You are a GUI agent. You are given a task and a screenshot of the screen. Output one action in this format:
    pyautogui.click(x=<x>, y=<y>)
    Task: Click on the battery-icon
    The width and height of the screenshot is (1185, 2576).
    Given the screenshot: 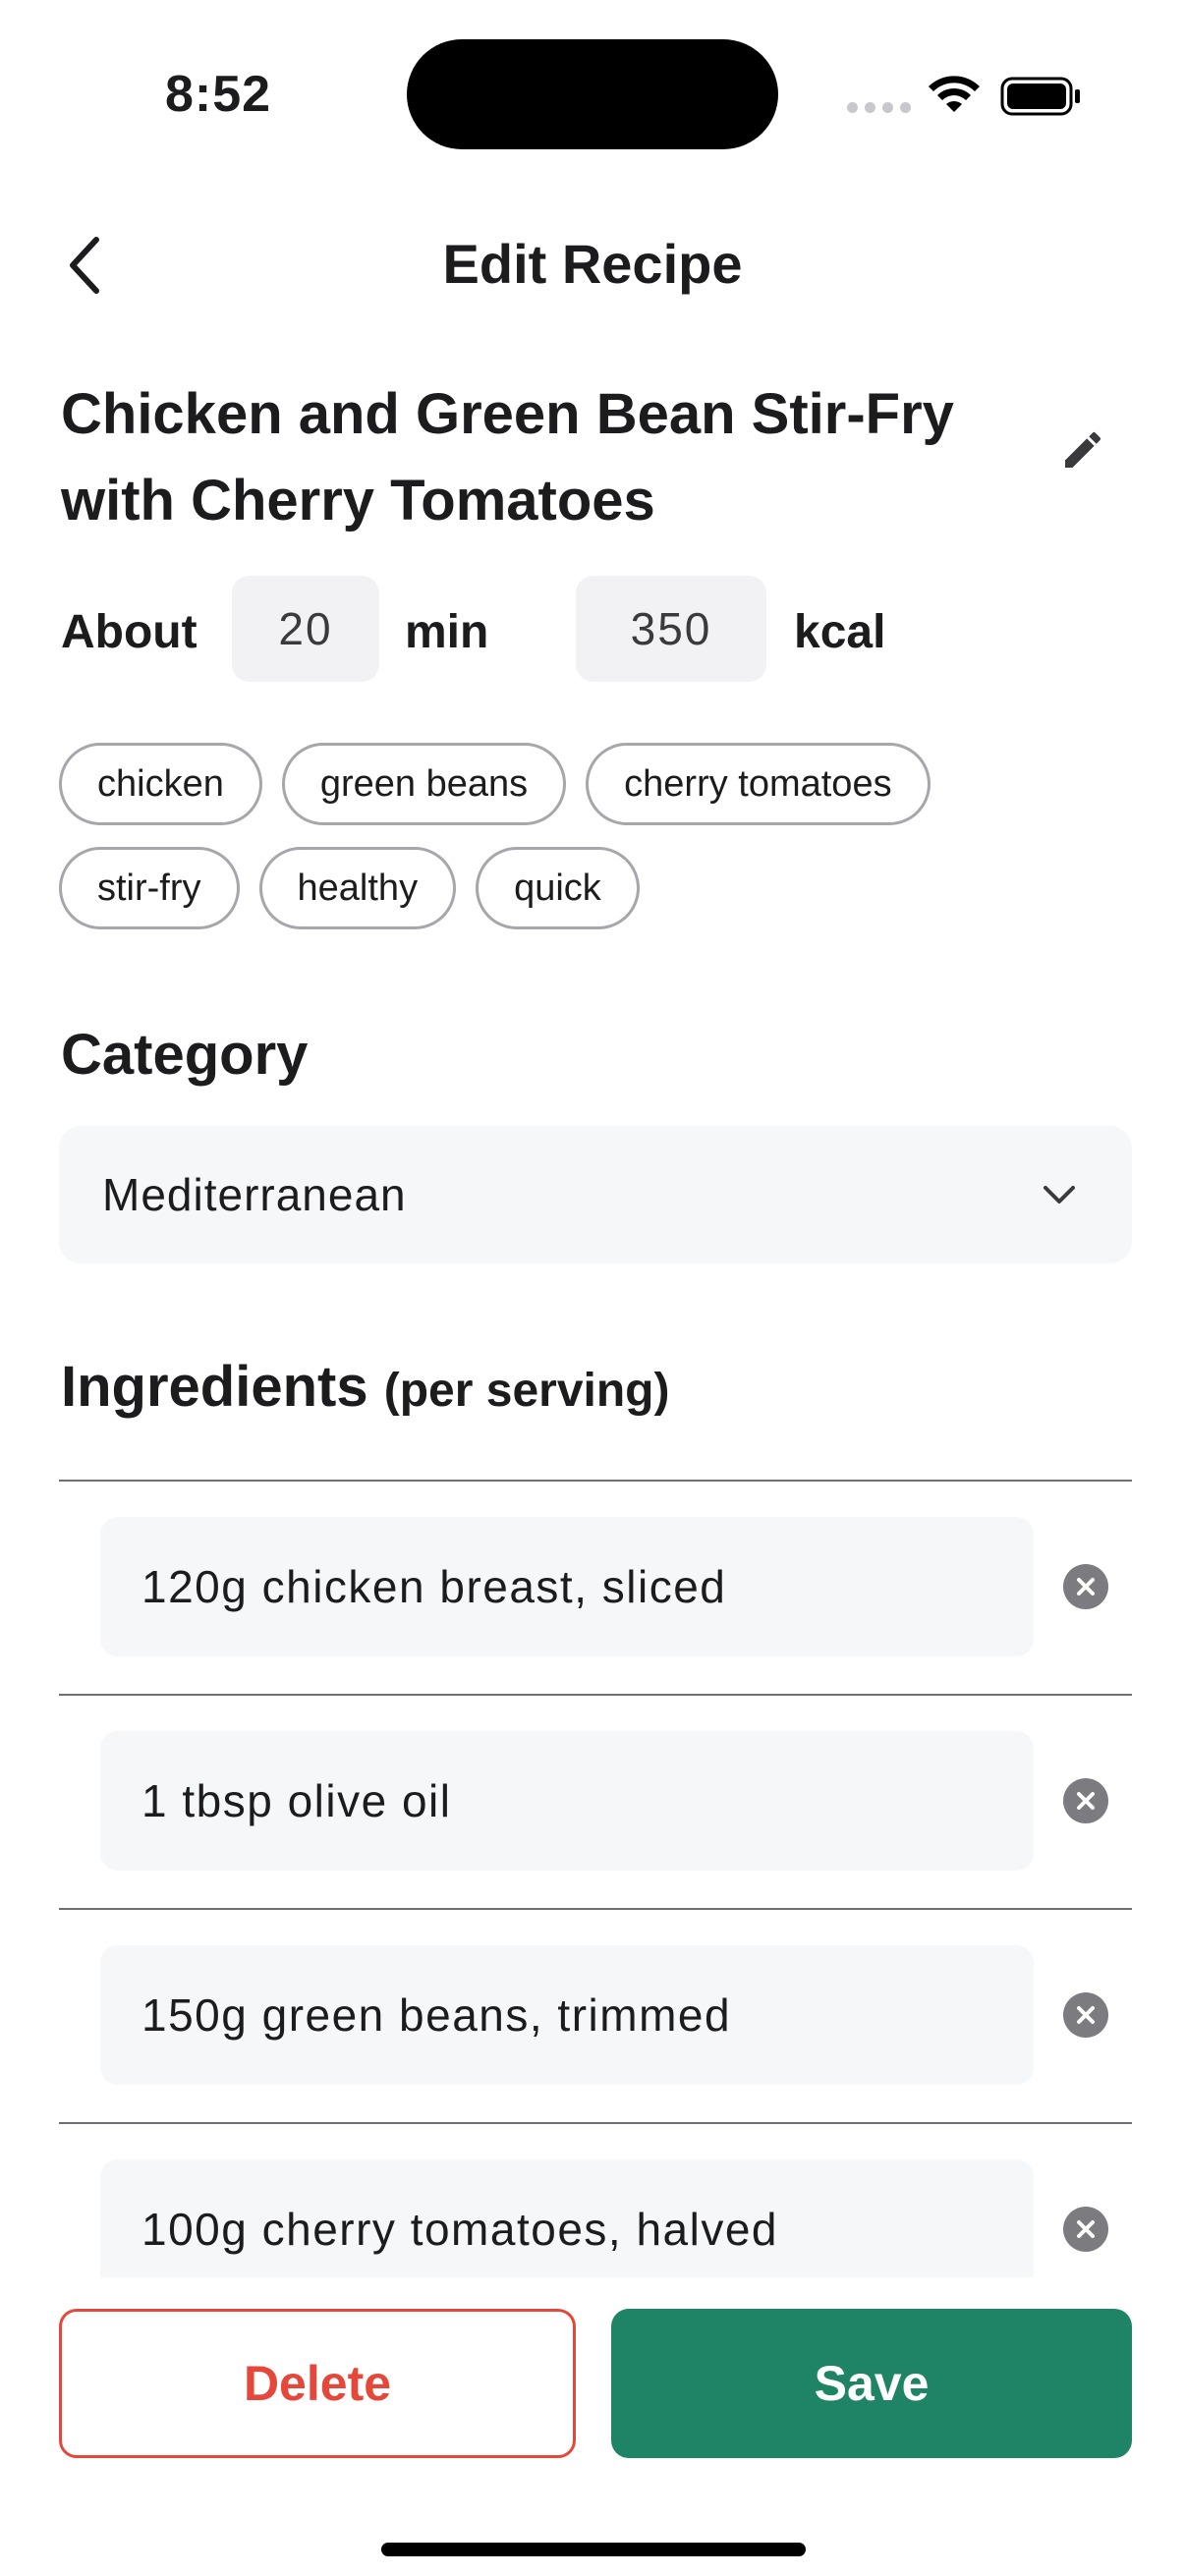 What is the action you would take?
    pyautogui.click(x=1040, y=96)
    